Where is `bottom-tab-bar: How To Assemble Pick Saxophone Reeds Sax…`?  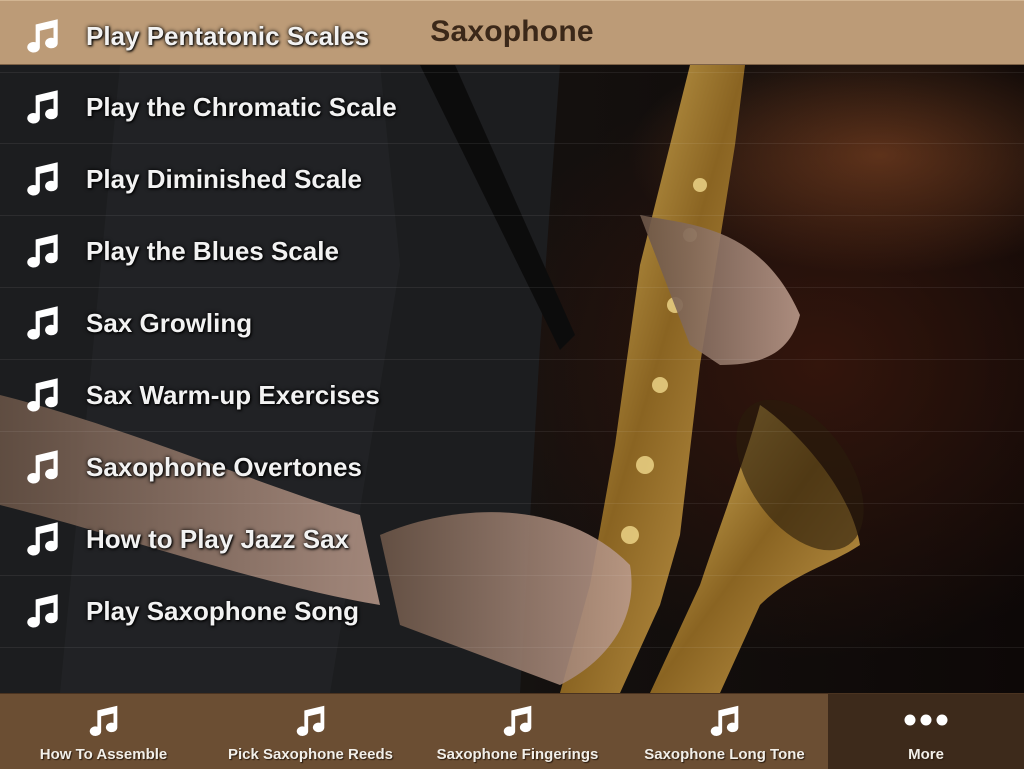 bottom-tab-bar: How To Assemble Pick Saxophone Reeds Sax… is located at coordinates (512, 731).